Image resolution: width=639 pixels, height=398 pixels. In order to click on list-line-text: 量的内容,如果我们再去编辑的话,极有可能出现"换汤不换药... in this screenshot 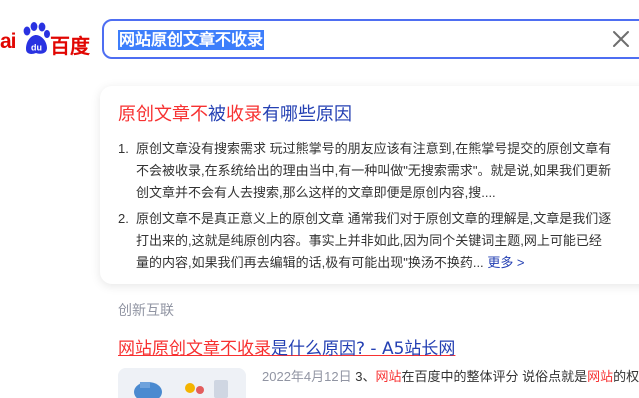, I will do `click(310, 262)`.